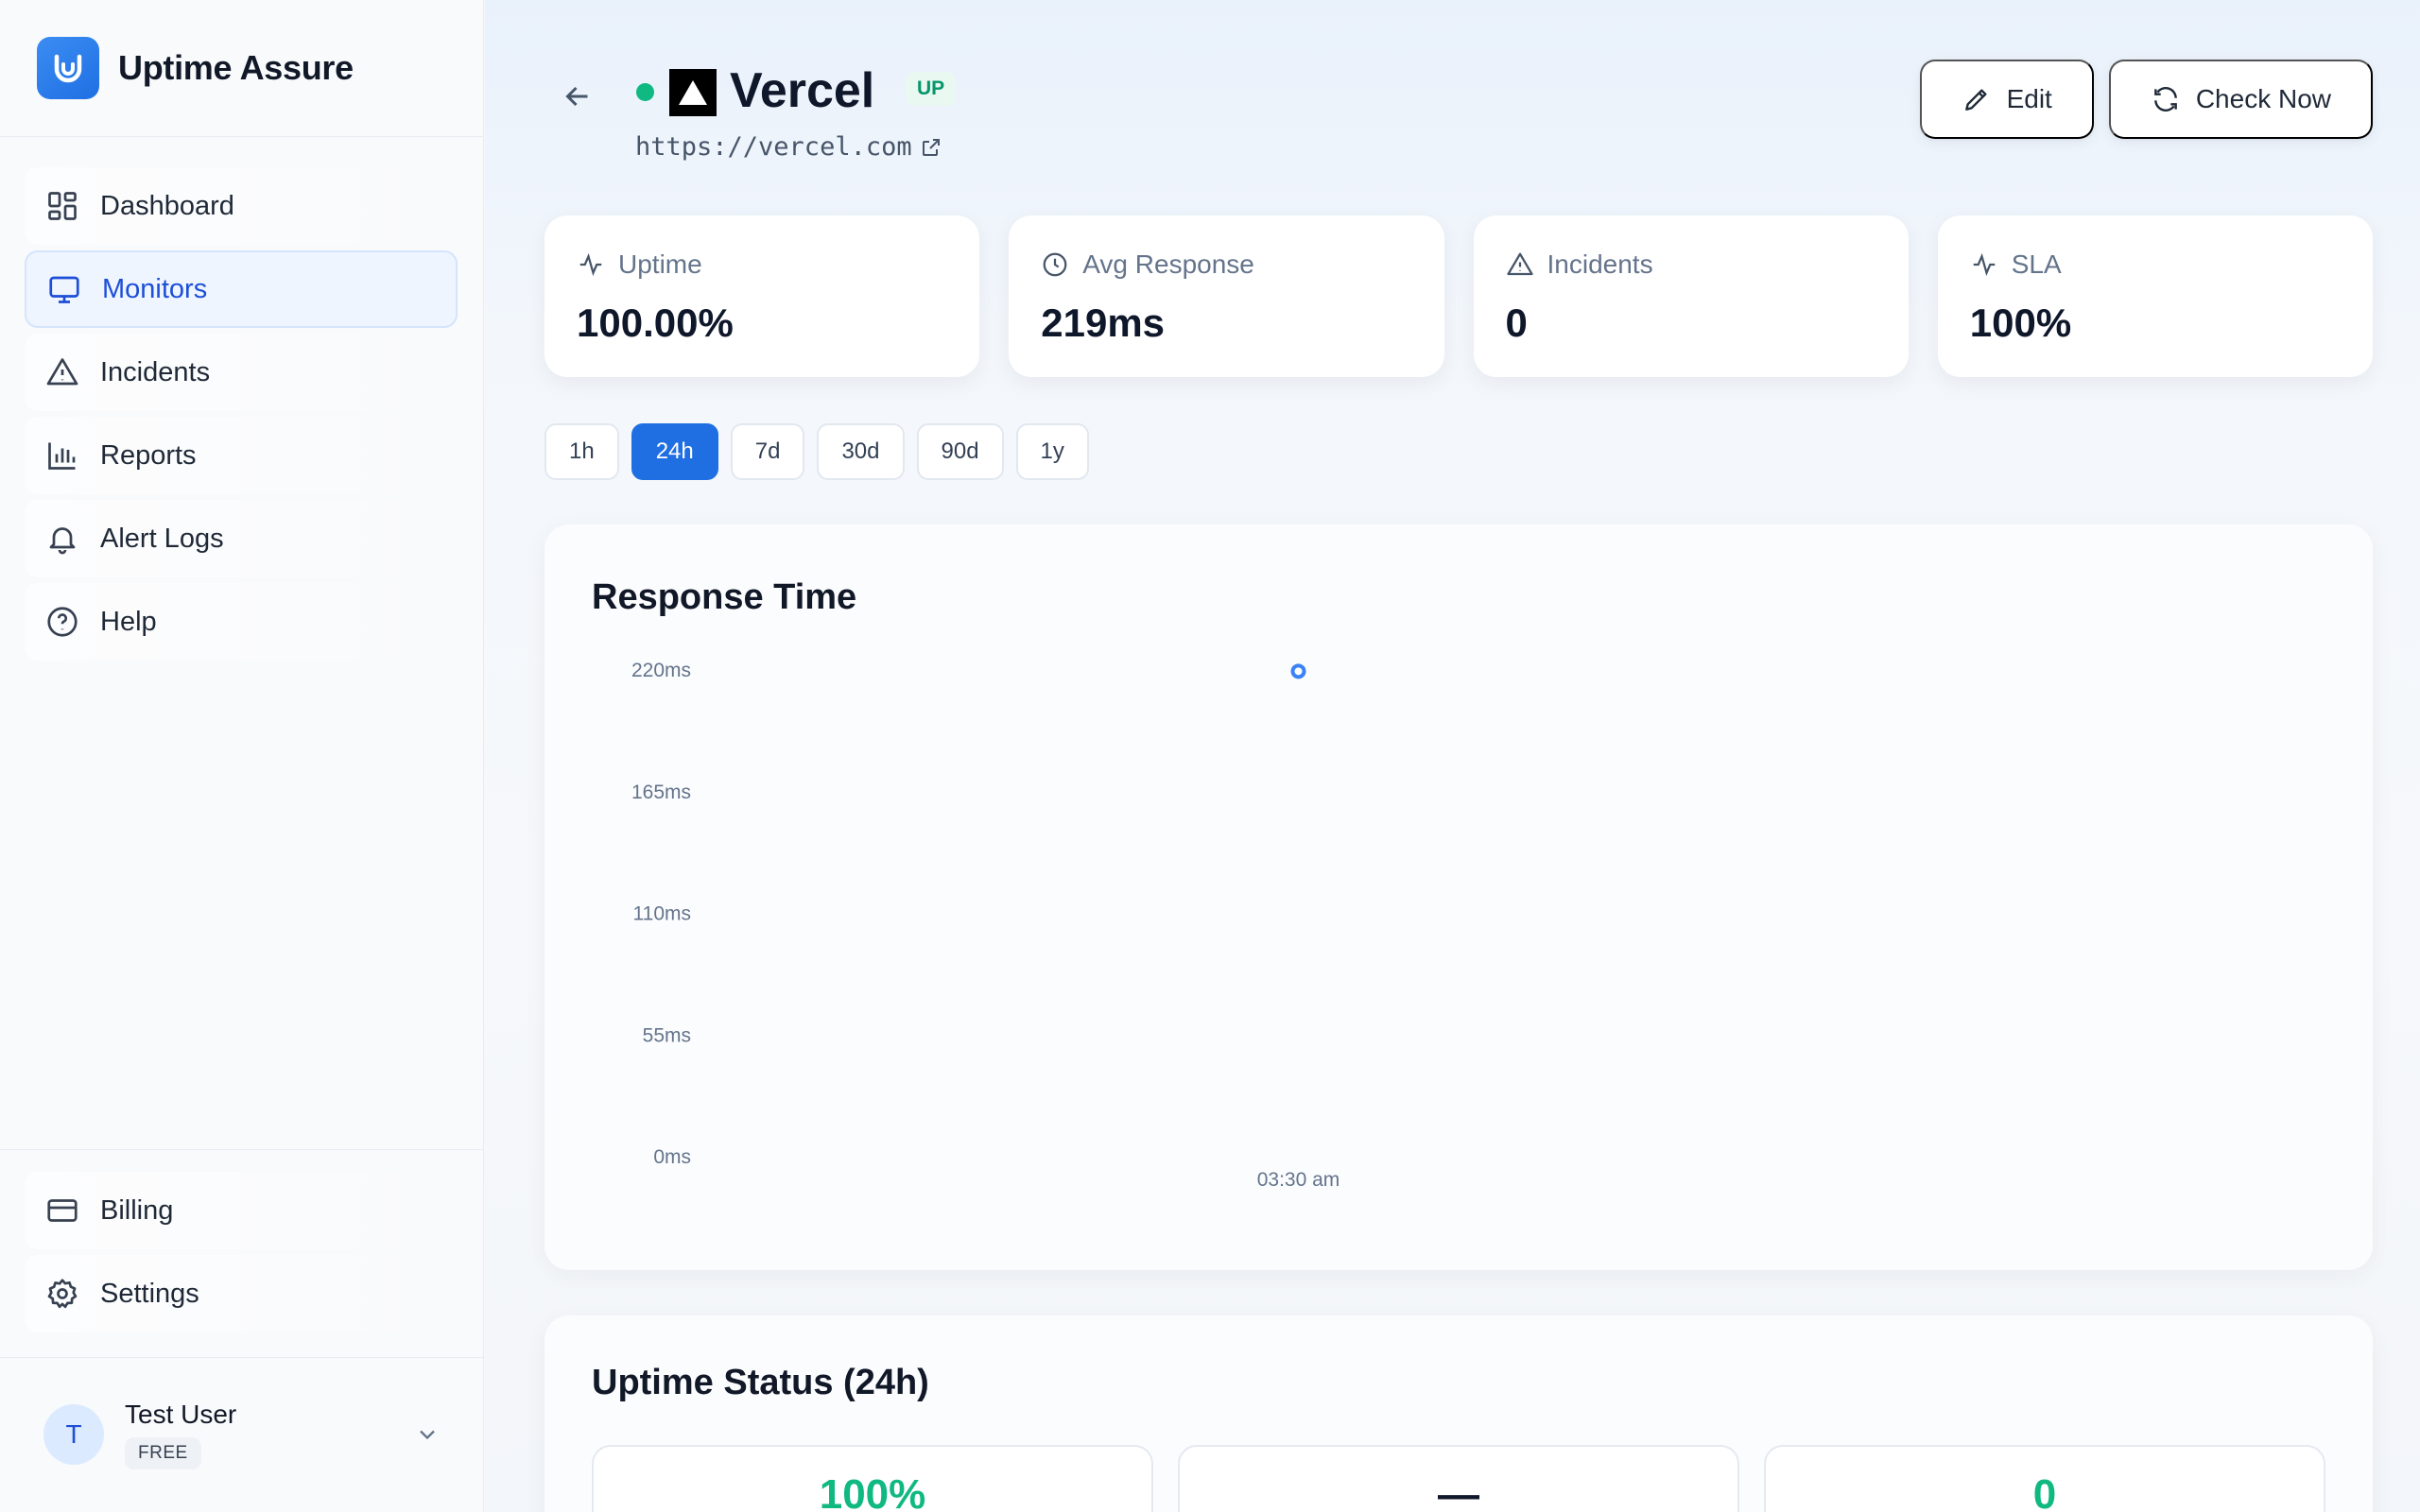 The height and width of the screenshot is (1512, 2420). What do you see at coordinates (63, 622) in the screenshot?
I see `help-icon` at bounding box center [63, 622].